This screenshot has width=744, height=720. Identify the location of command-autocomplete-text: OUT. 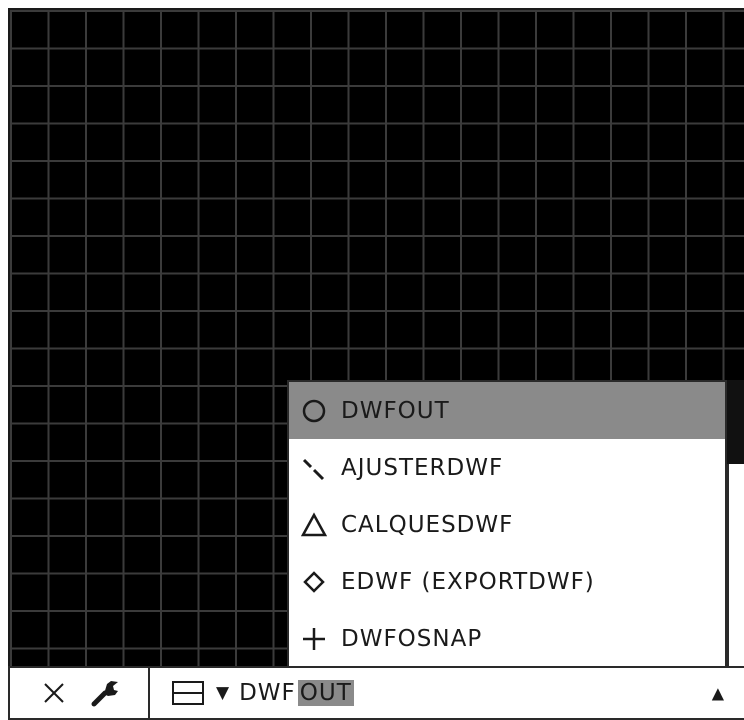
(325, 693).